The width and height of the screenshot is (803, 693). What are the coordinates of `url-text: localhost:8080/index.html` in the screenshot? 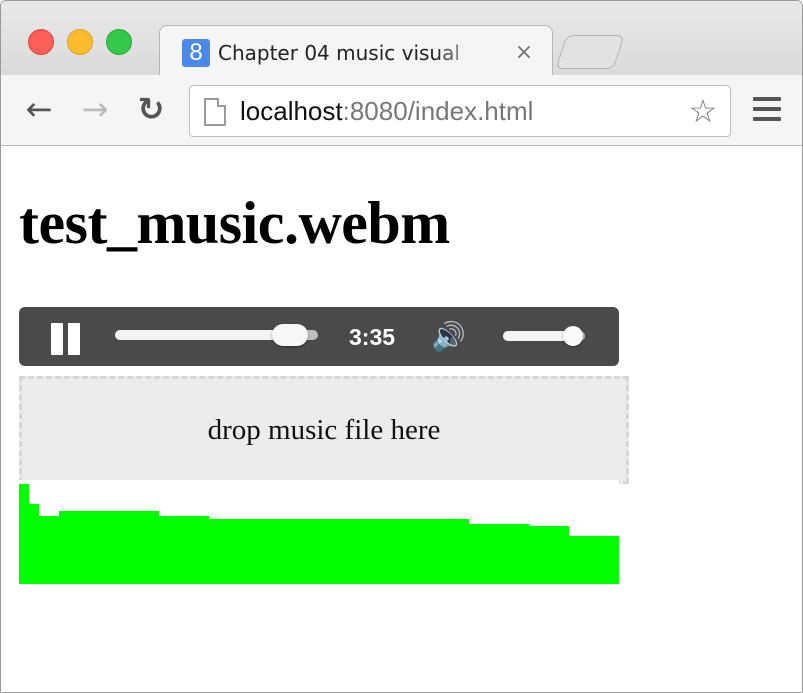 It's located at (386, 111).